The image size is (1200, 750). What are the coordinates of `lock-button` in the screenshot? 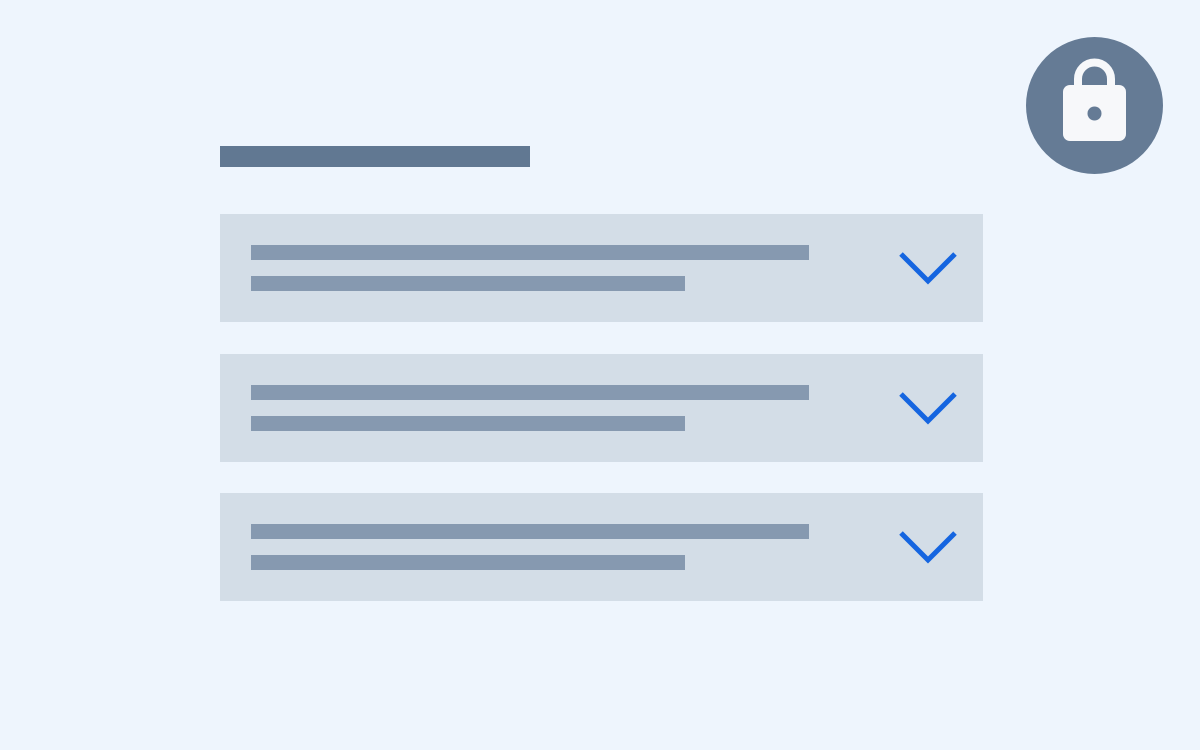 It's located at (1094, 105).